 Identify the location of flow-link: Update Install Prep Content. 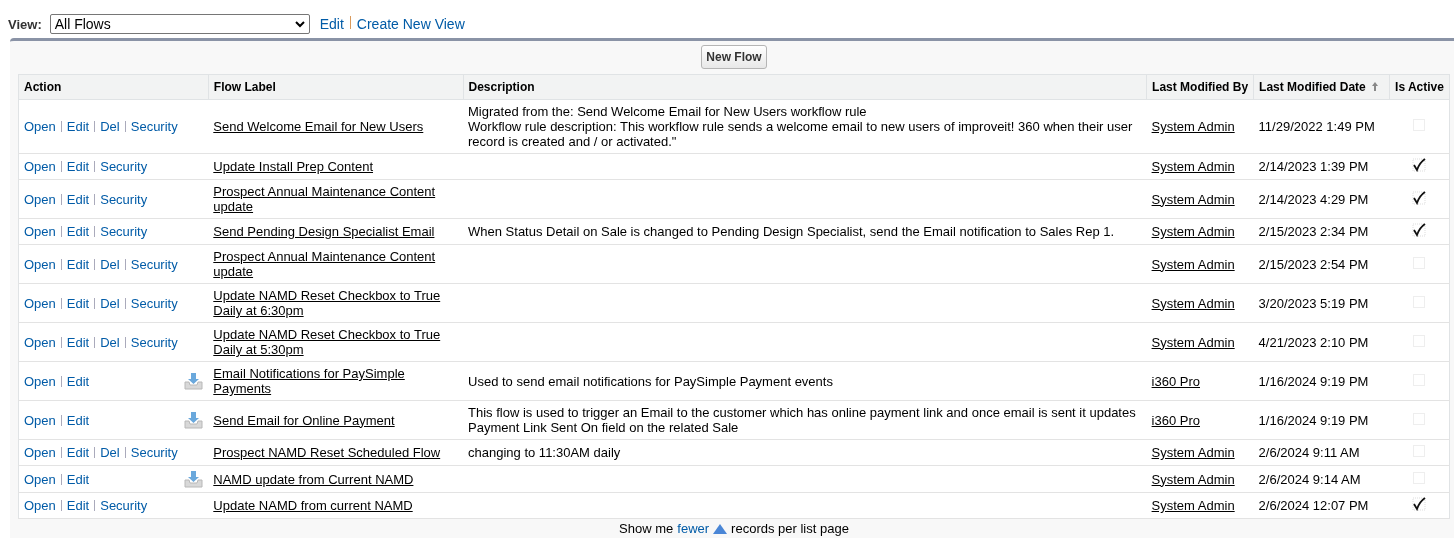
(293, 166).